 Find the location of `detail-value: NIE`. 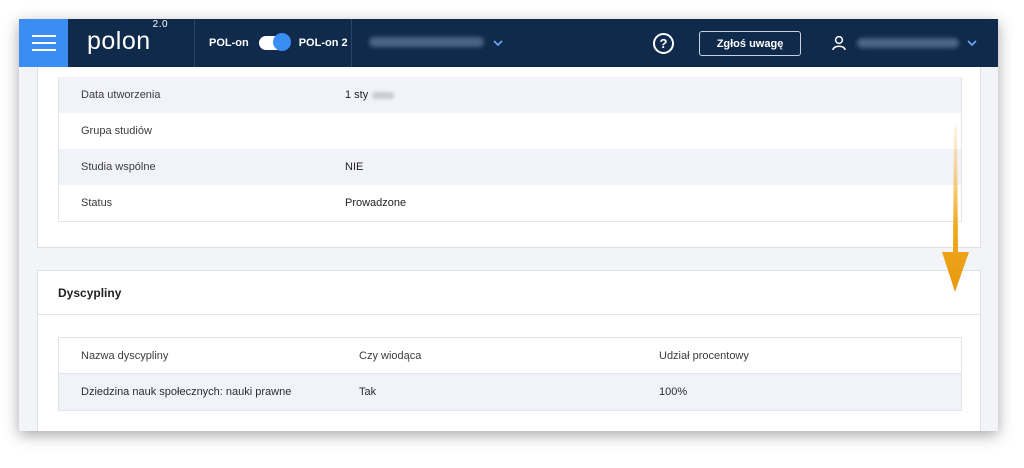

detail-value: NIE is located at coordinates (354, 167).